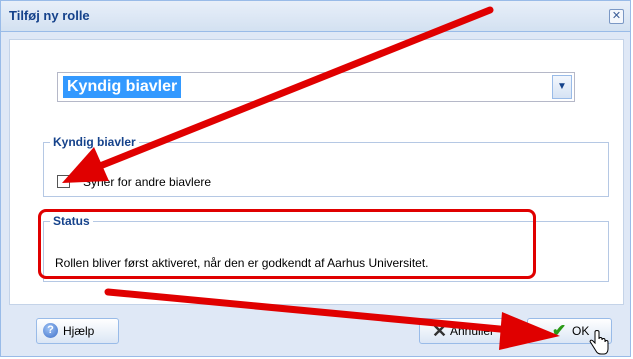 This screenshot has width=633, height=359. What do you see at coordinates (559, 330) in the screenshot?
I see `check-icon: ✔` at bounding box center [559, 330].